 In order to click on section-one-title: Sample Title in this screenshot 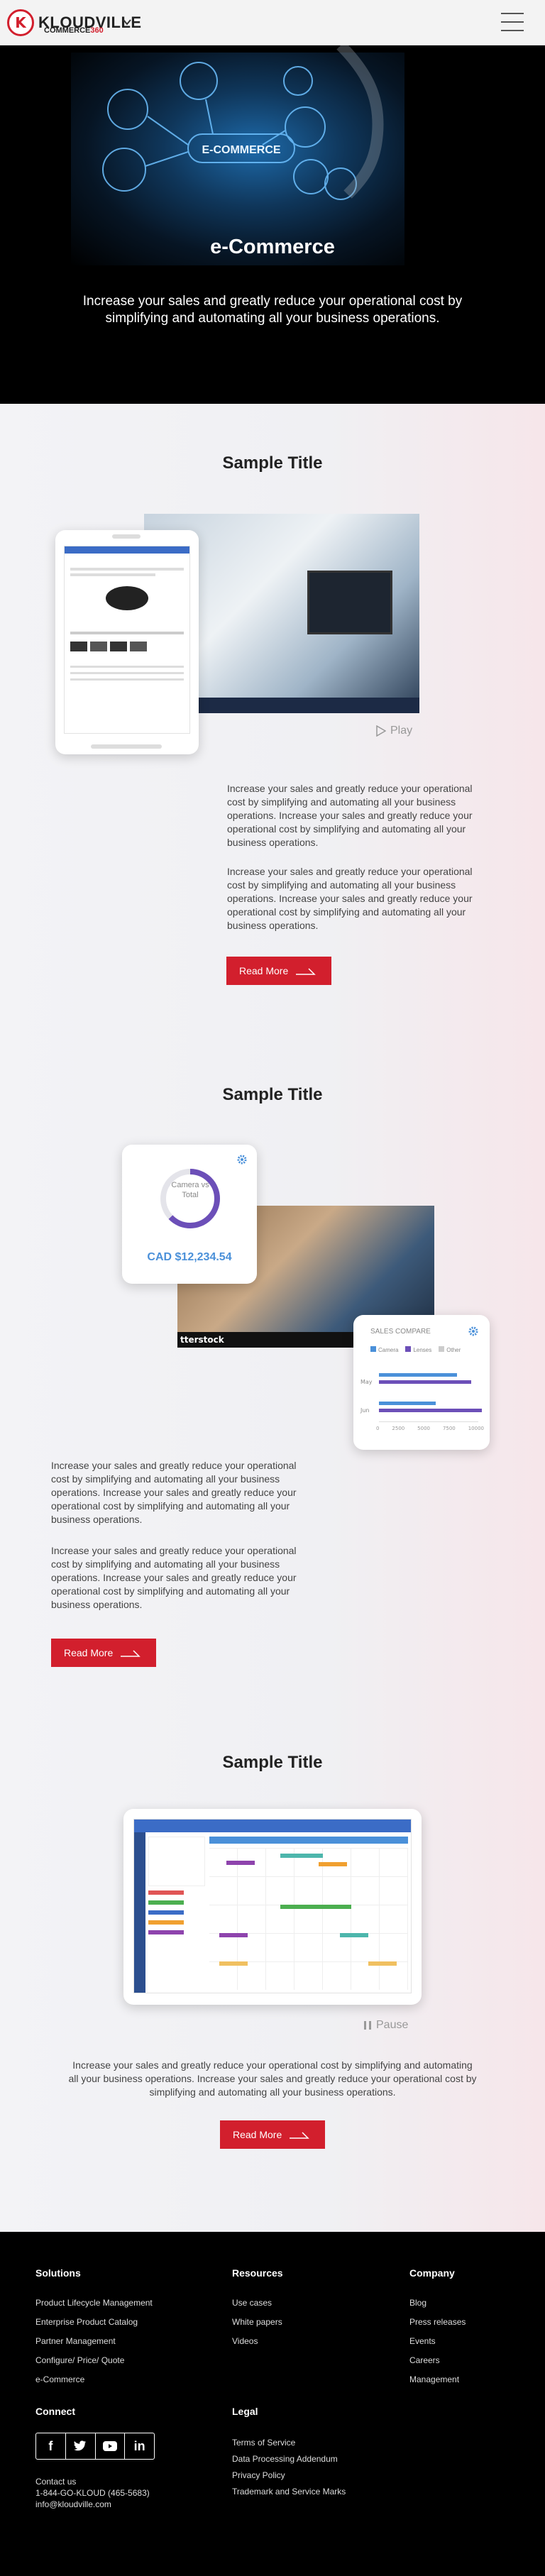, I will do `click(272, 463)`.